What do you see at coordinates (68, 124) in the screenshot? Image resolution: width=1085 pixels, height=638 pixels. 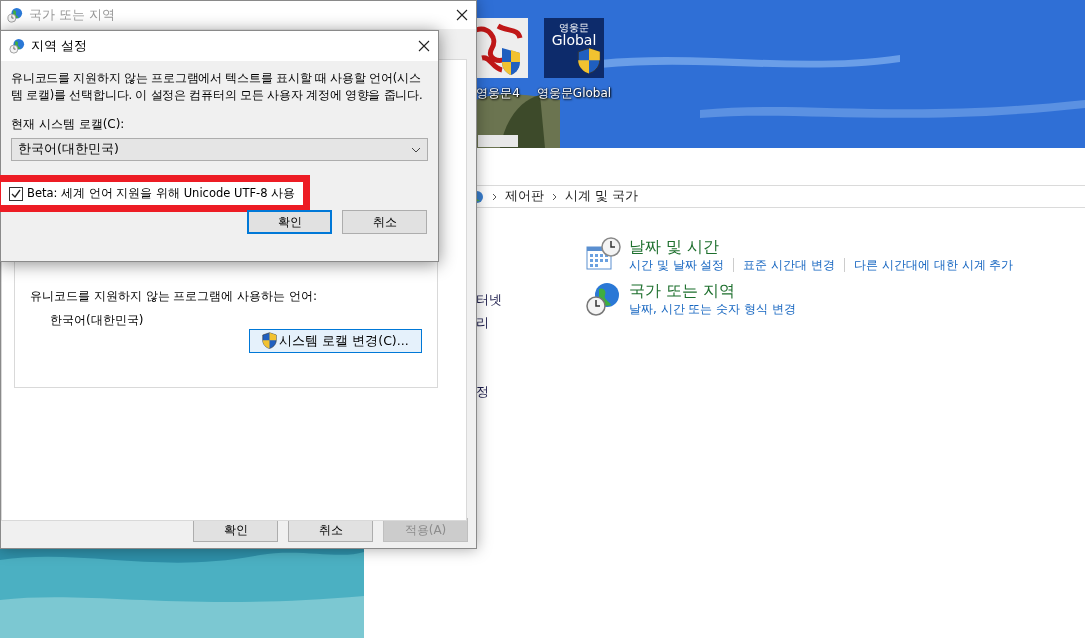 I see `field-label: 현재 시스템 로캘(C):` at bounding box center [68, 124].